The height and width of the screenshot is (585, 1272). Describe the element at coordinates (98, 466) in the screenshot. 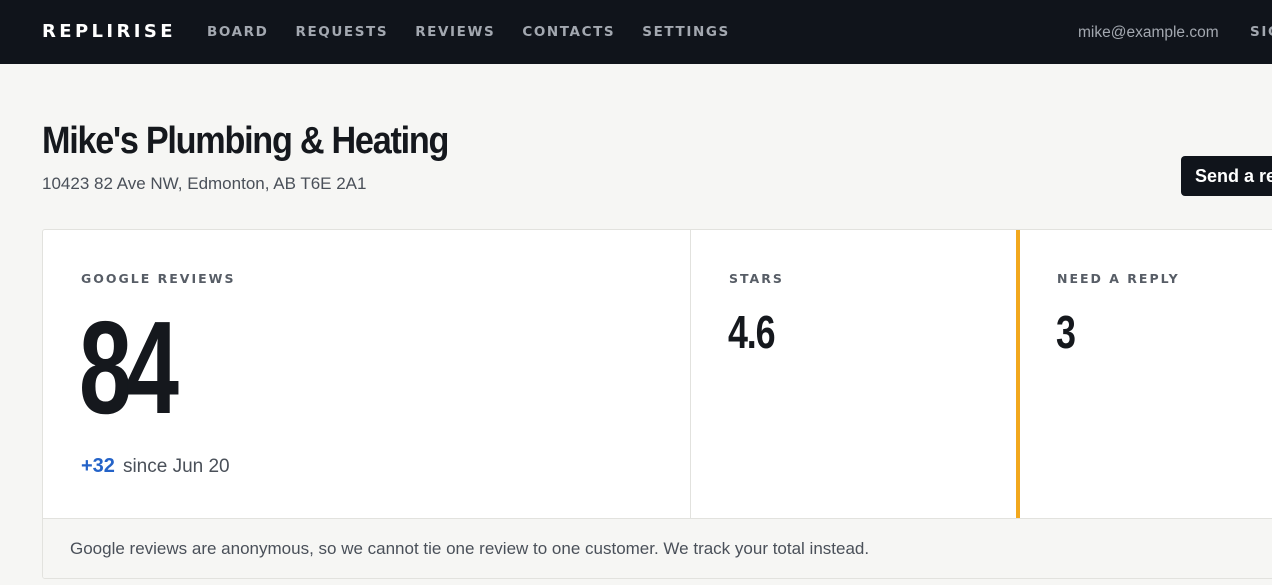

I see `reviews-delta-value: +32` at that location.